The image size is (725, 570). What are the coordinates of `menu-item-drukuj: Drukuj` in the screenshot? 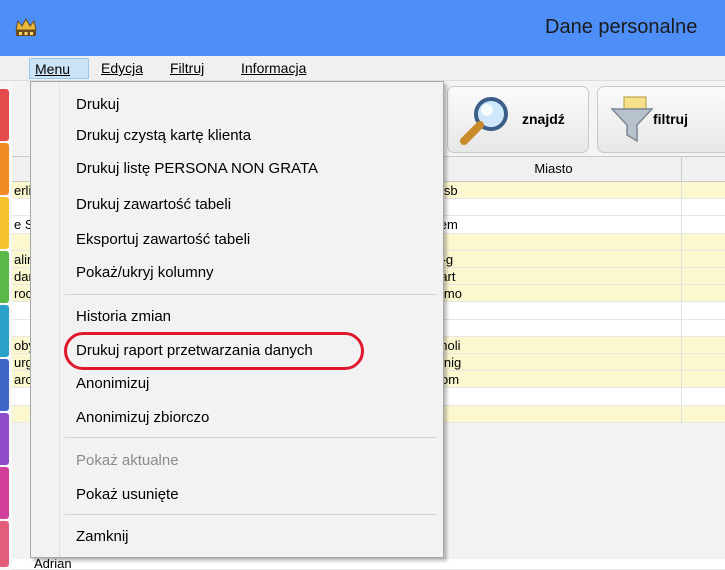 It's located at (97, 105).